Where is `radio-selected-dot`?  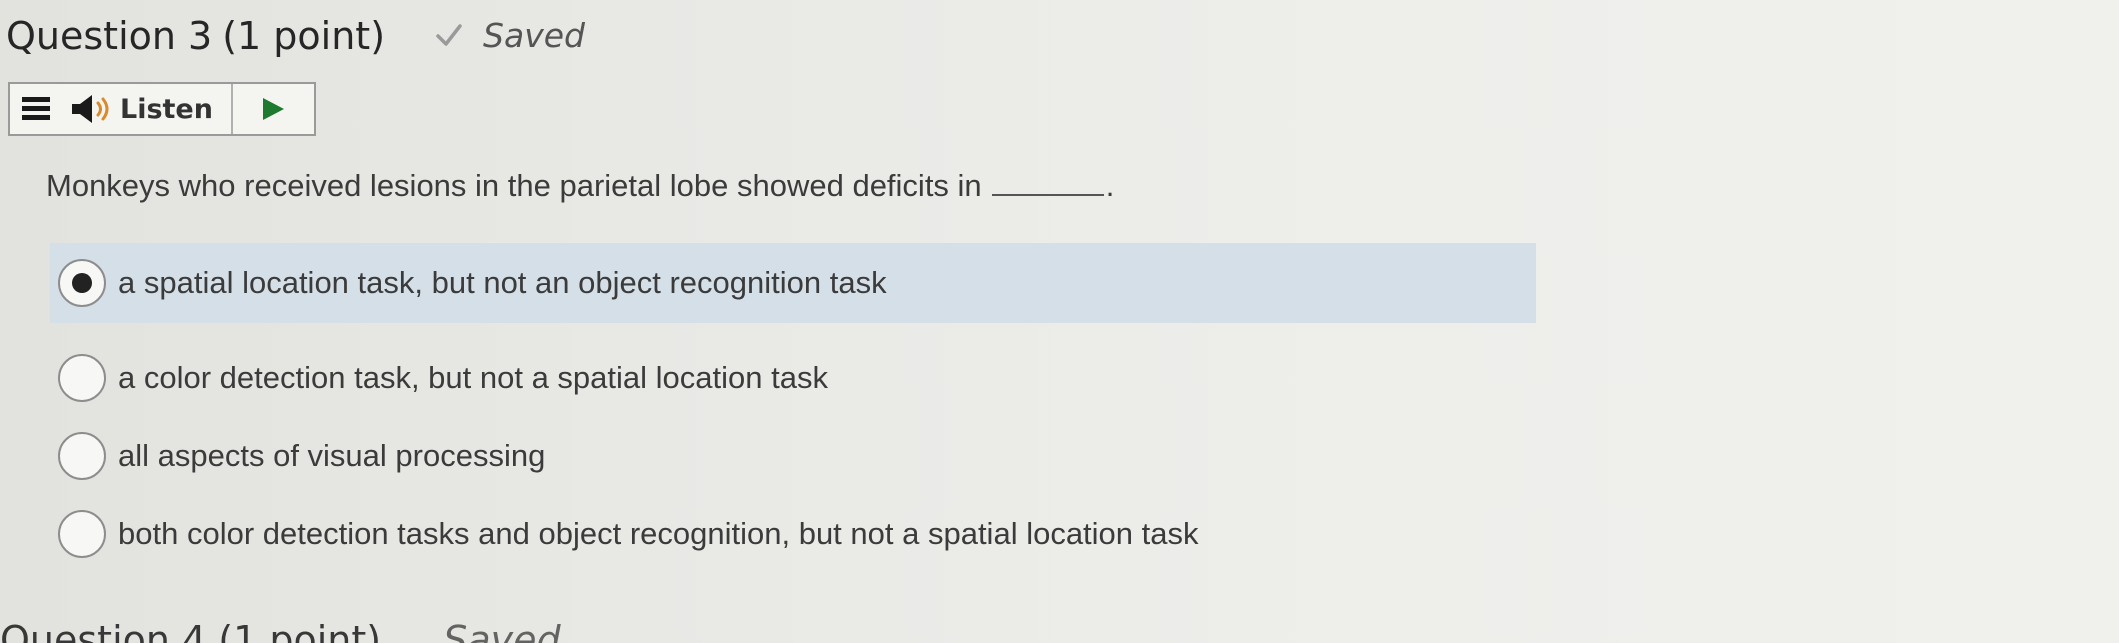 radio-selected-dot is located at coordinates (82, 283).